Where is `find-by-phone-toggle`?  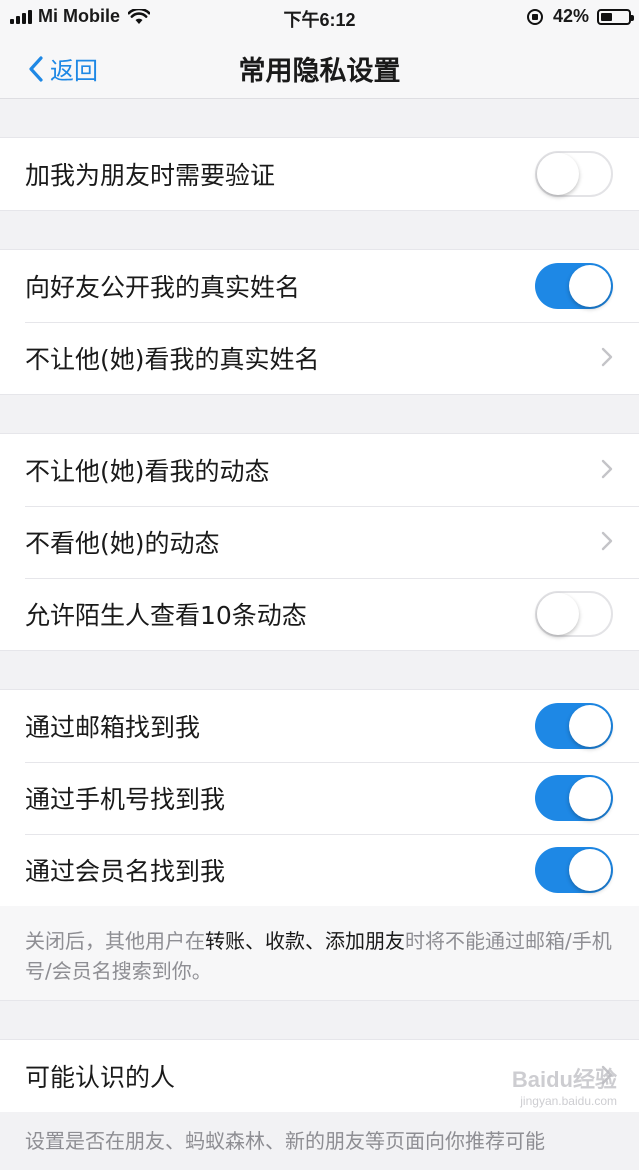
find-by-phone-toggle is located at coordinates (574, 798).